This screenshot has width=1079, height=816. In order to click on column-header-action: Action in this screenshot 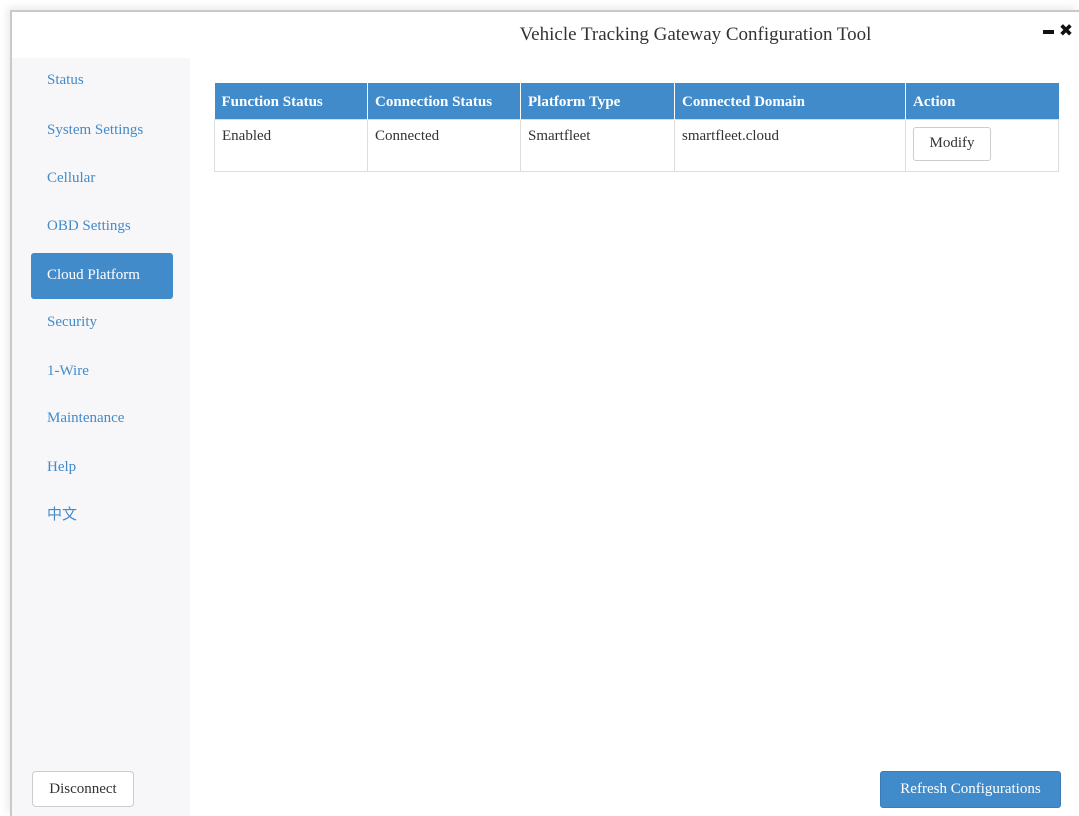, I will do `click(982, 101)`.